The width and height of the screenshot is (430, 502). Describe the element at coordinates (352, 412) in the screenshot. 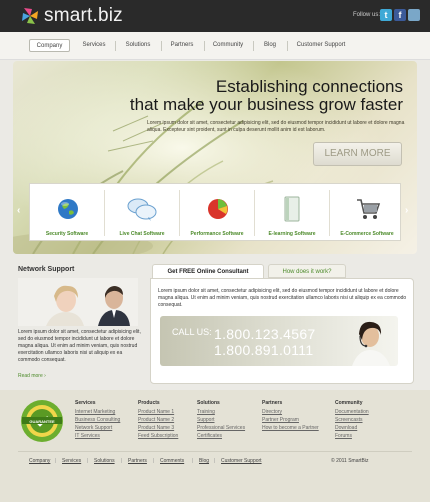

I see `footer-link: Documentation` at that location.